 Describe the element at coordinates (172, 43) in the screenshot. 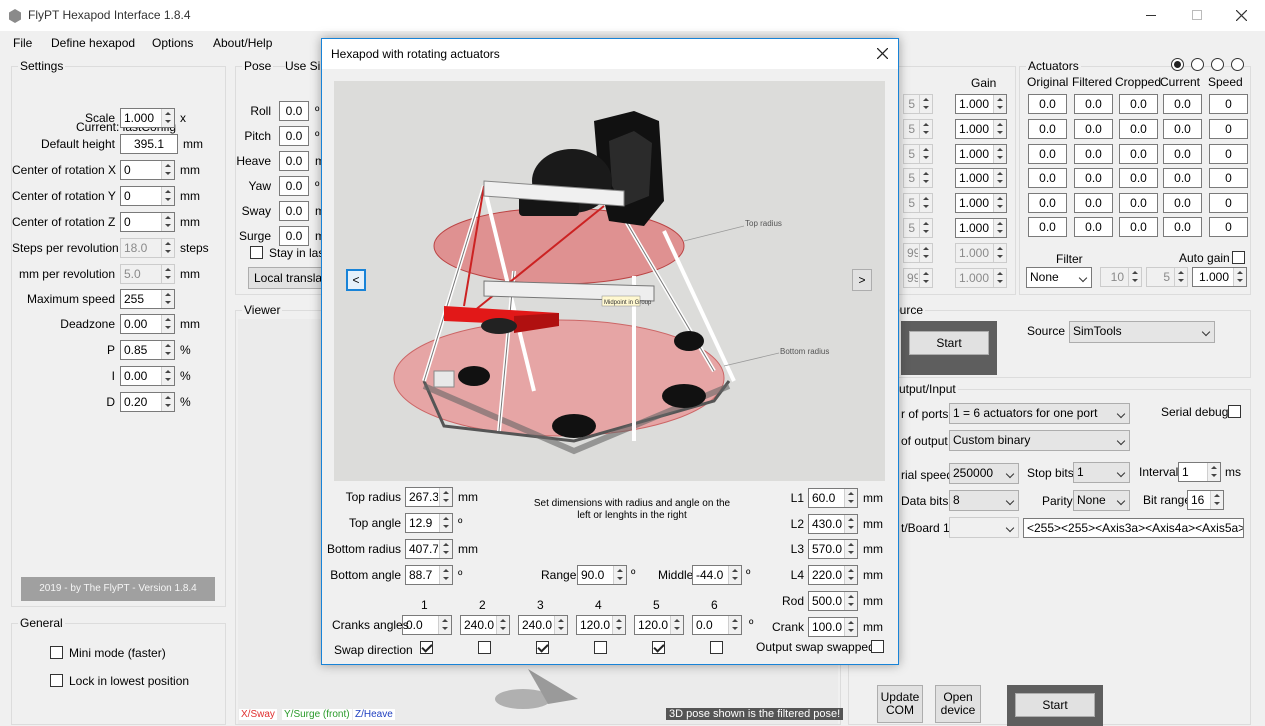

I see `menu-options: Options` at that location.